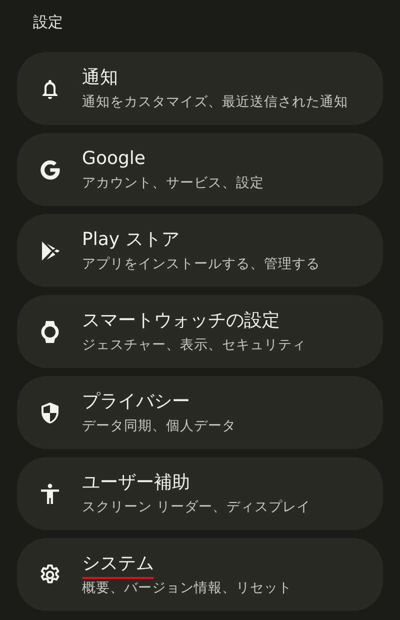 The height and width of the screenshot is (620, 400). What do you see at coordinates (200, 88) in the screenshot?
I see `settings-item: 通知 通知をカスタマイズ、最近送信された通知` at bounding box center [200, 88].